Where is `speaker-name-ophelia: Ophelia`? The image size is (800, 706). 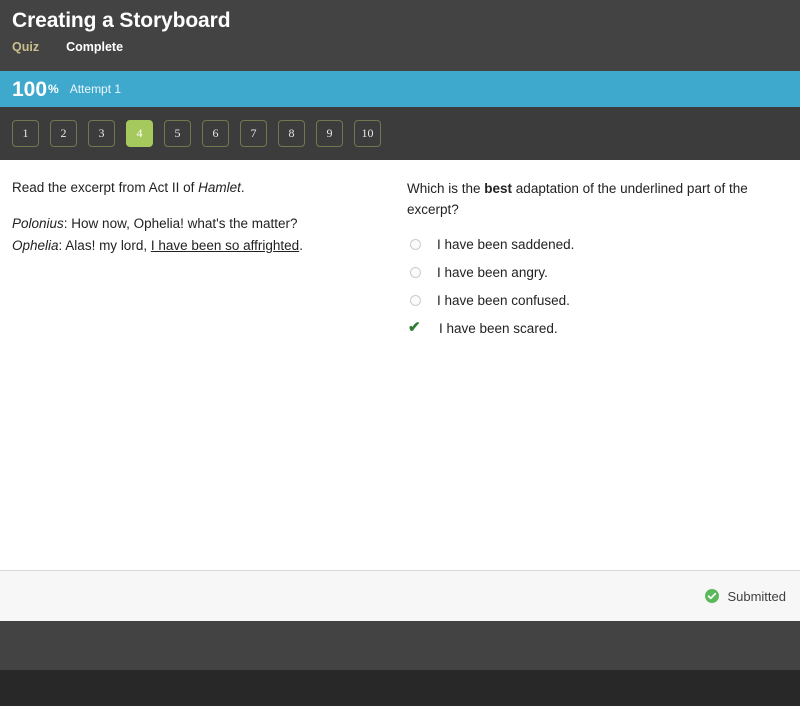
speaker-name-ophelia: Ophelia is located at coordinates (35, 245).